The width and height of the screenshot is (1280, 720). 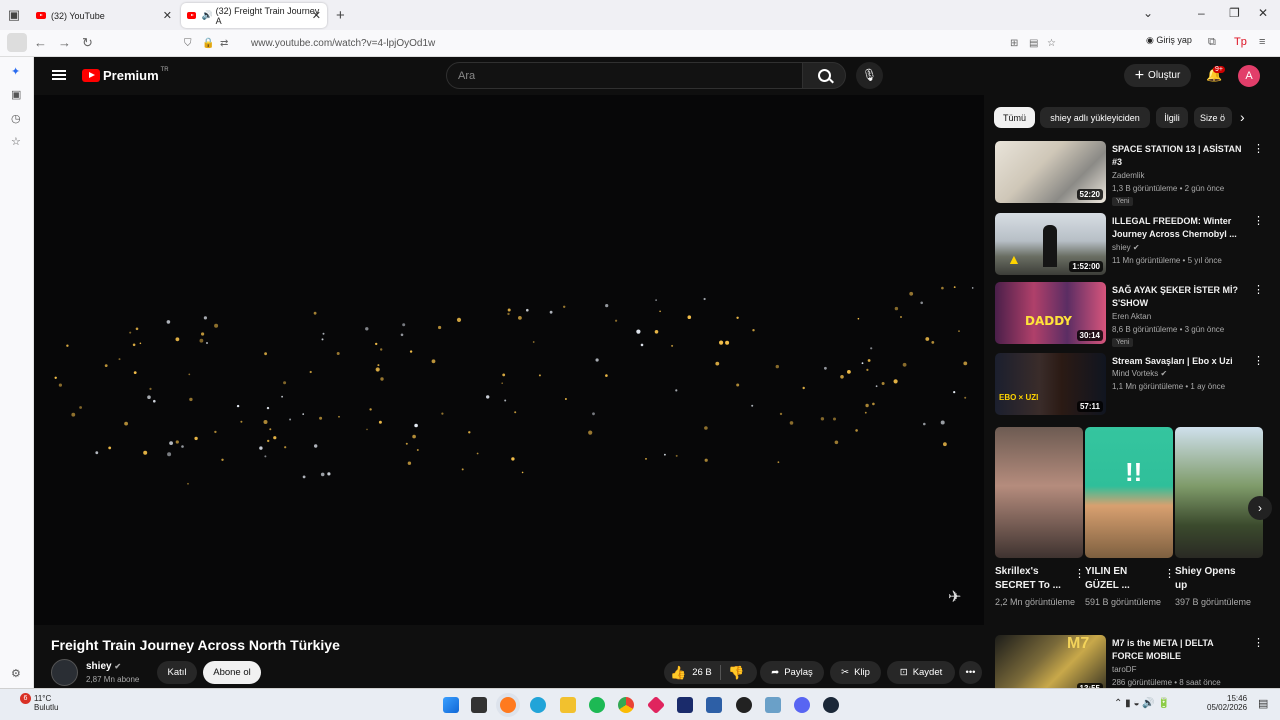 I want to click on ai-sparkle-icon: ✦, so click(x=15, y=71).